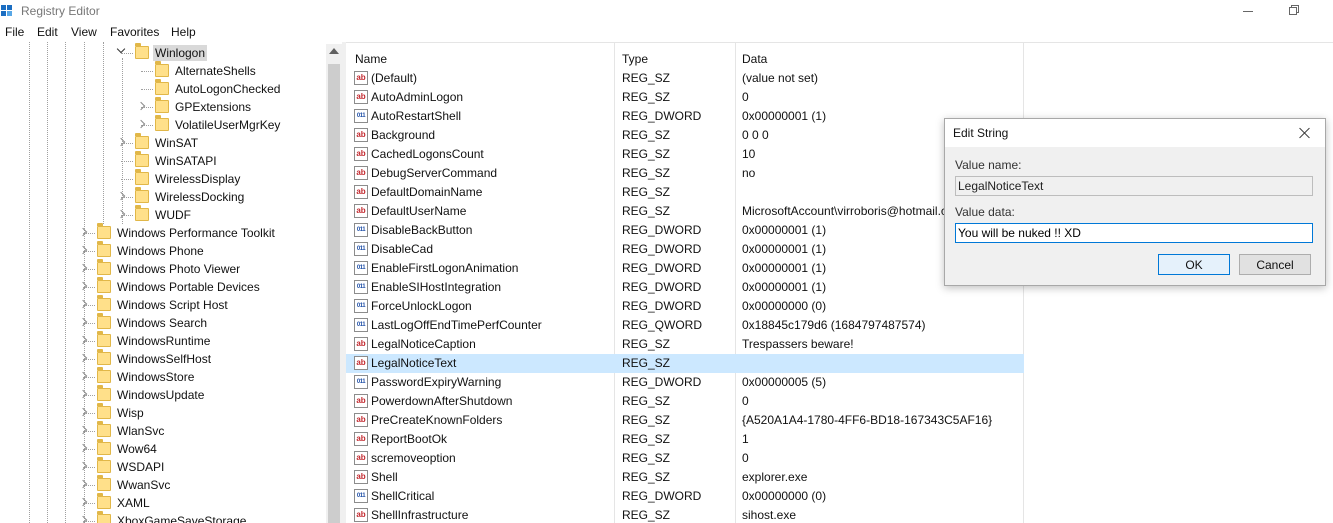  I want to click on ok-button: OK, so click(1194, 264).